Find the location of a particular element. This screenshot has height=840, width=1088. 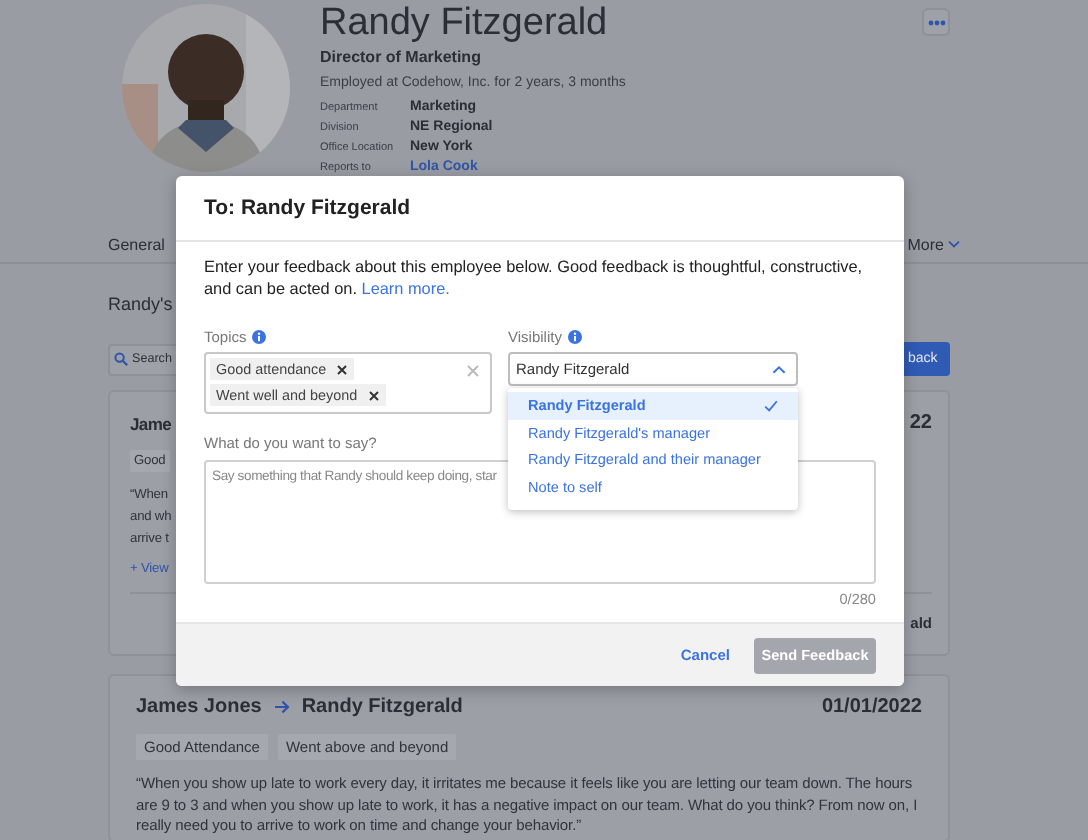

chevron-down-icon is located at coordinates (954, 244).